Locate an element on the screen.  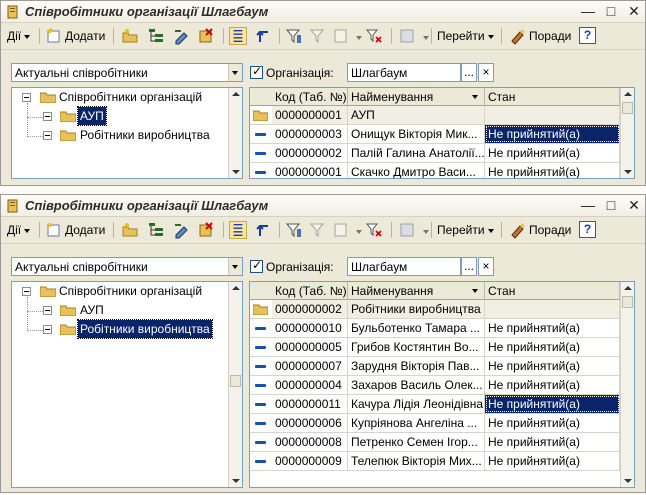
cell-state: Не прийнятий(а) is located at coordinates (552, 170).